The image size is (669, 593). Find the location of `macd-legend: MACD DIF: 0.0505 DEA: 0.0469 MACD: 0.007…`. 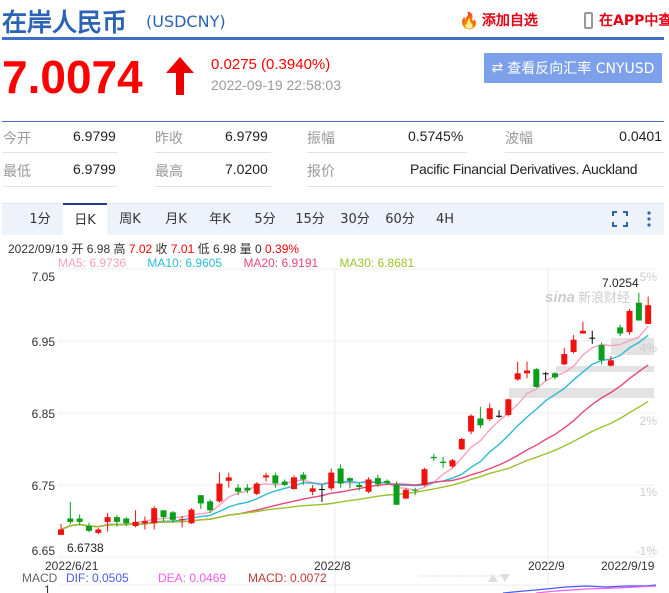

macd-legend: MACD DIF: 0.0505 DEA: 0.0469 MACD: 0.007… is located at coordinates (174, 582).